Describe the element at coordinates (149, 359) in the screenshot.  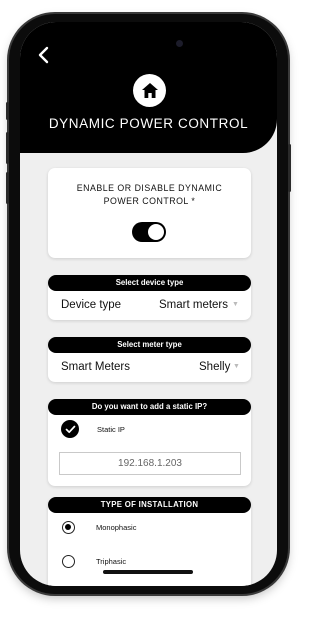
I see `meter-type-card: Select meter type Smart Meters Shelly ▼` at that location.